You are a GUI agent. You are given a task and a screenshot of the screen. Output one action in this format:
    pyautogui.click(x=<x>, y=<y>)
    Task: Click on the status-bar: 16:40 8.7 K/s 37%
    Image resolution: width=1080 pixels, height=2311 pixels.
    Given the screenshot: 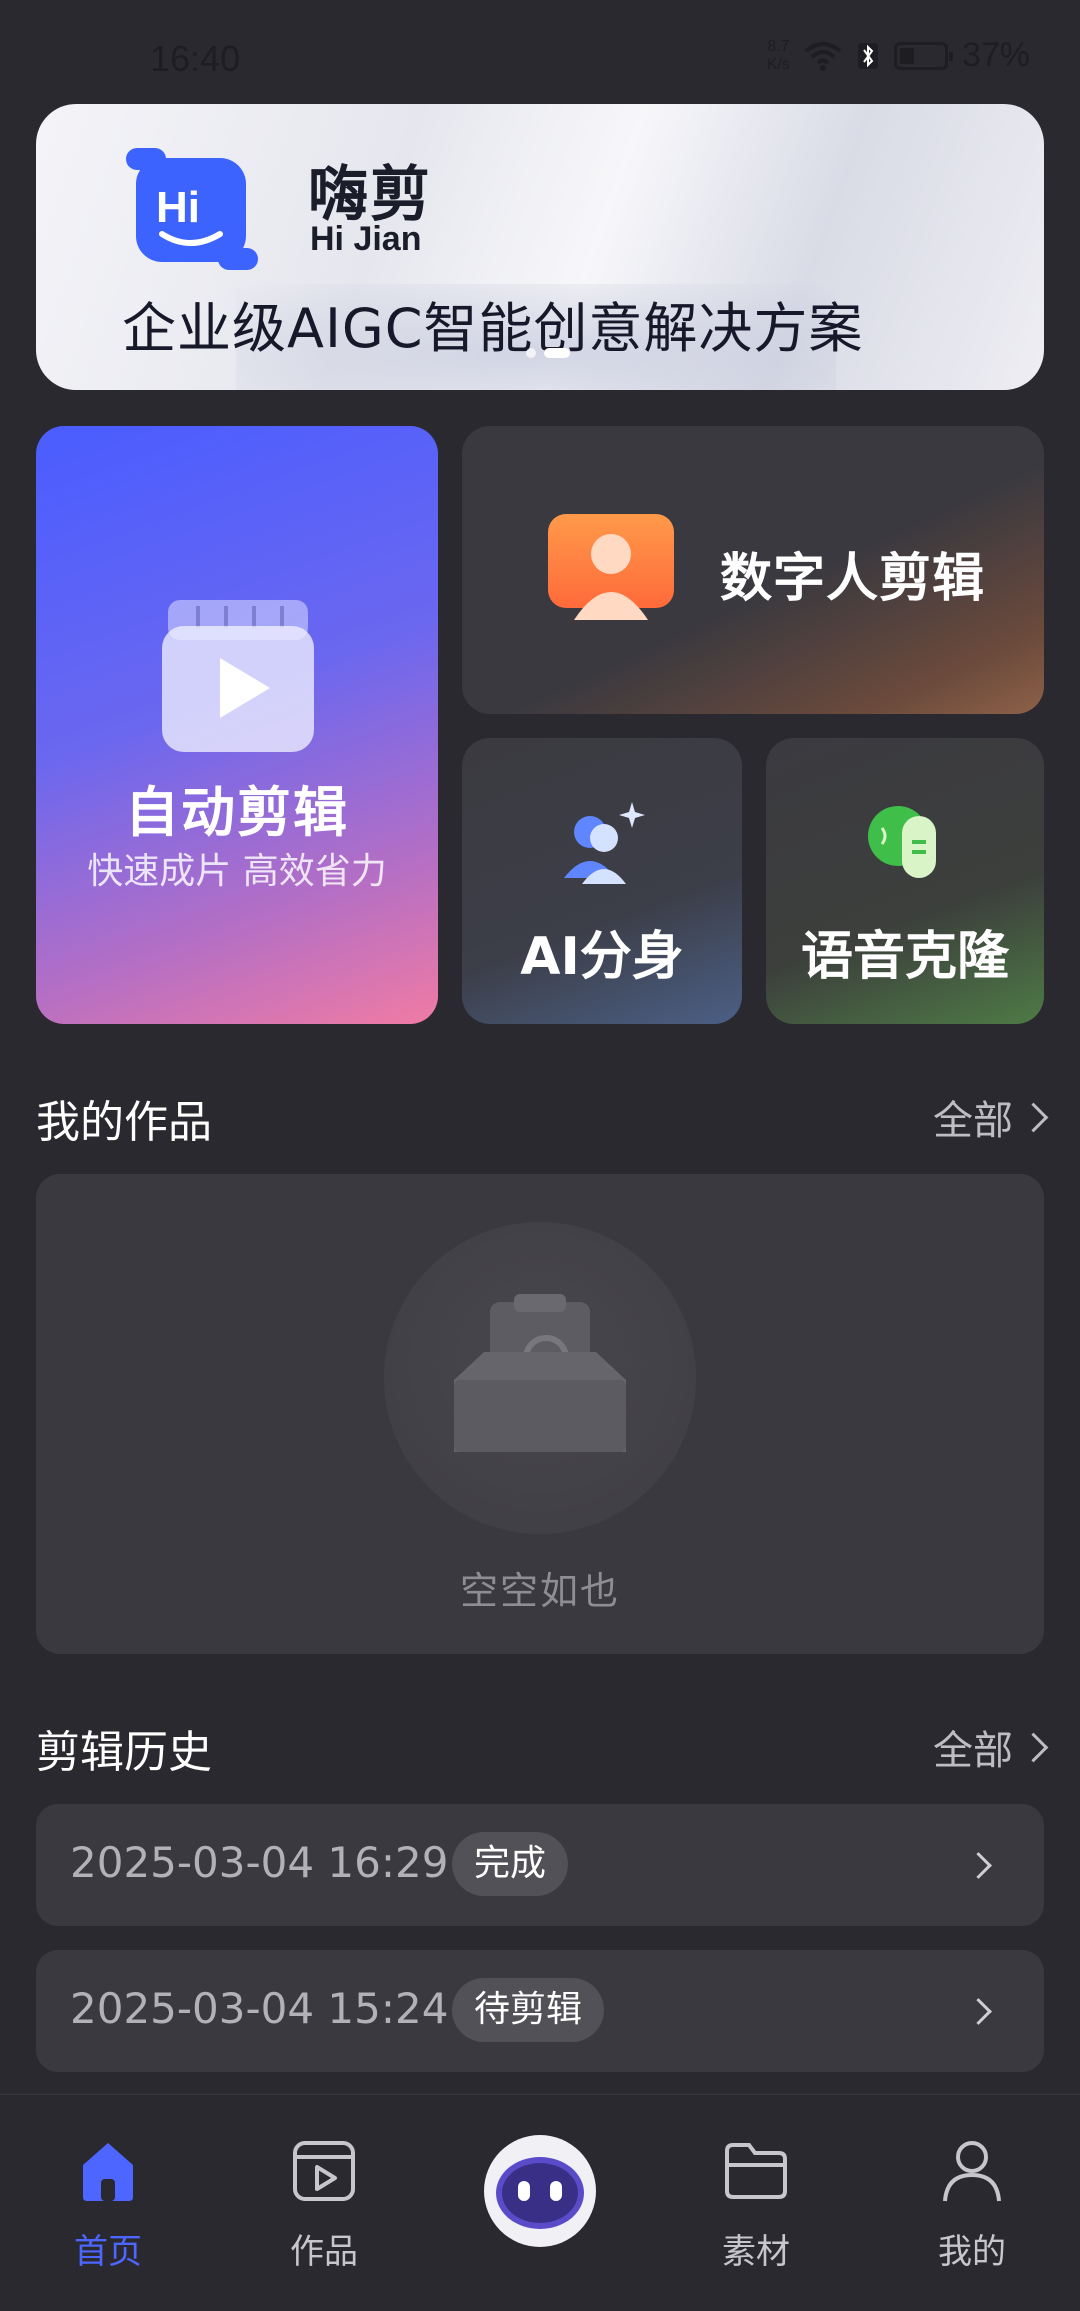 What is the action you would take?
    pyautogui.click(x=540, y=50)
    